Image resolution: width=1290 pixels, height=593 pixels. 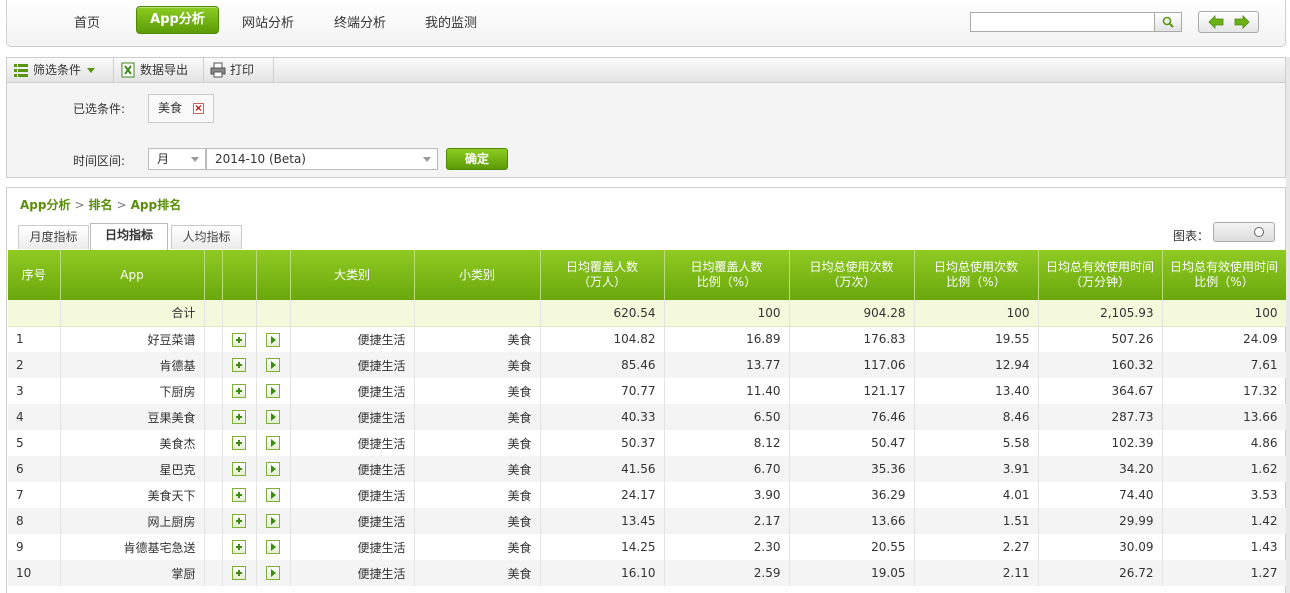 I want to click on header-small-category: 小类别, so click(x=477, y=275).